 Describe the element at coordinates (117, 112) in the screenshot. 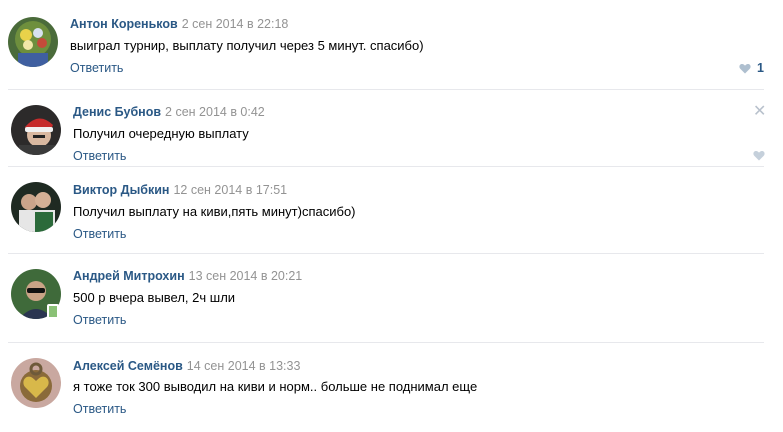

I see `author-link: Денис Бубнов` at that location.